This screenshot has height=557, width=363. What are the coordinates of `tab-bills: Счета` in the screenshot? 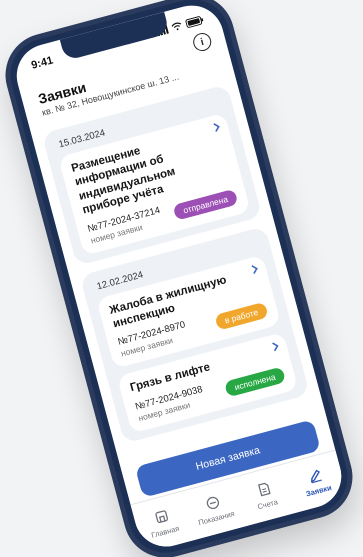 It's located at (264, 495).